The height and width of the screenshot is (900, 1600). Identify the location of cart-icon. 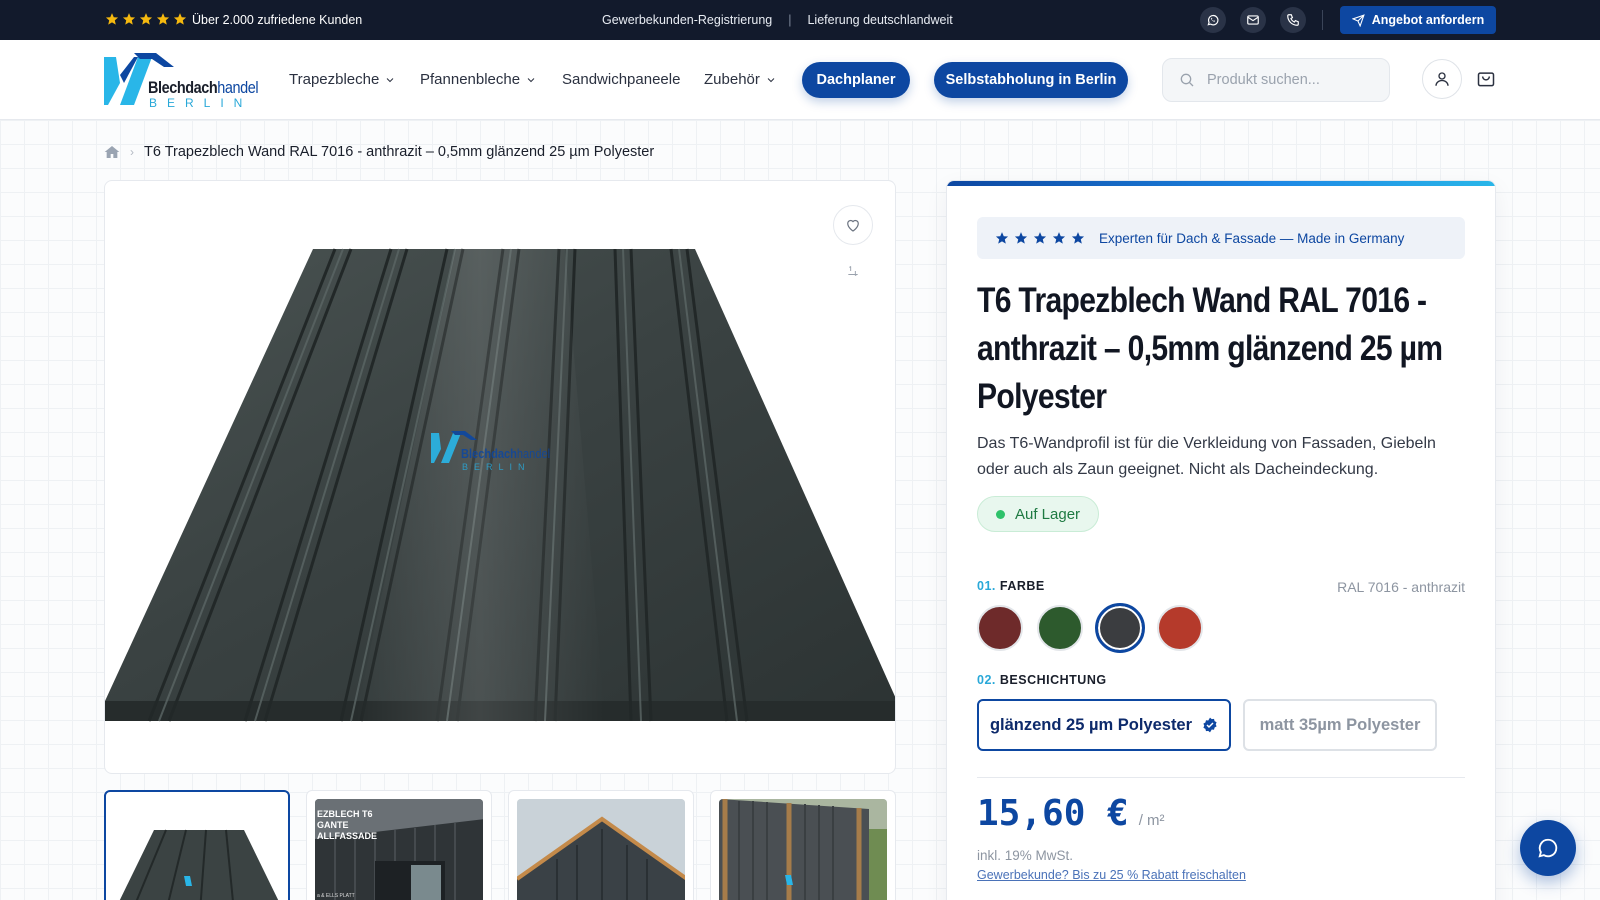
(1486, 79).